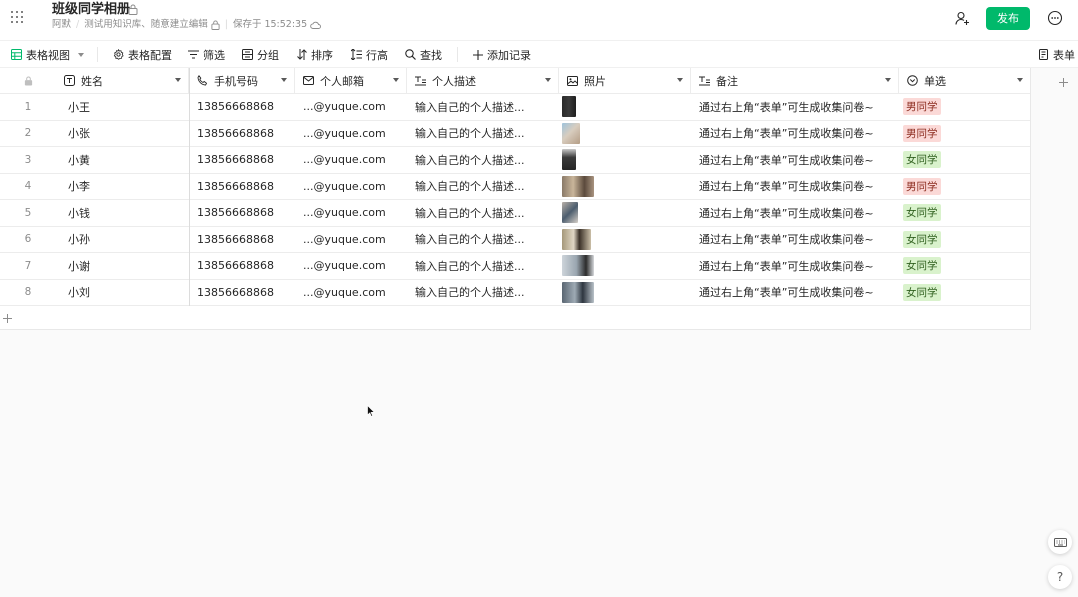 The height and width of the screenshot is (597, 1078). I want to click on cell-name: 小刘, so click(122, 293).